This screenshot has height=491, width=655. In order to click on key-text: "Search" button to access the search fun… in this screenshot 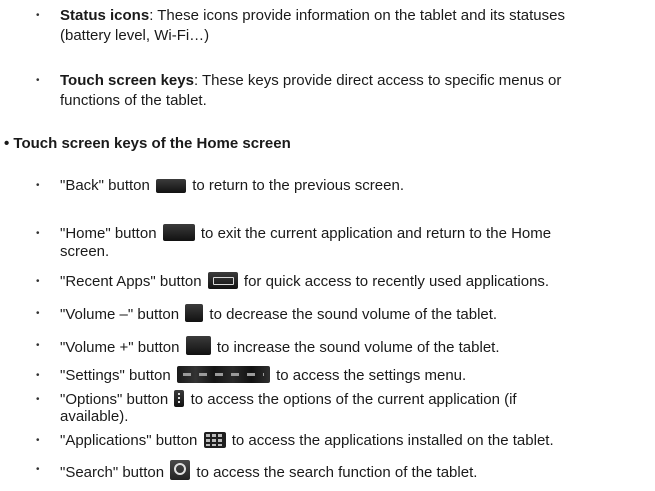, I will do `click(352, 471)`.